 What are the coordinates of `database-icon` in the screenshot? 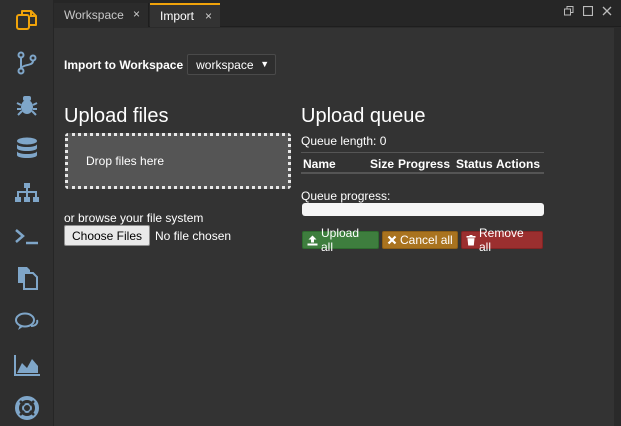 It's located at (27, 147).